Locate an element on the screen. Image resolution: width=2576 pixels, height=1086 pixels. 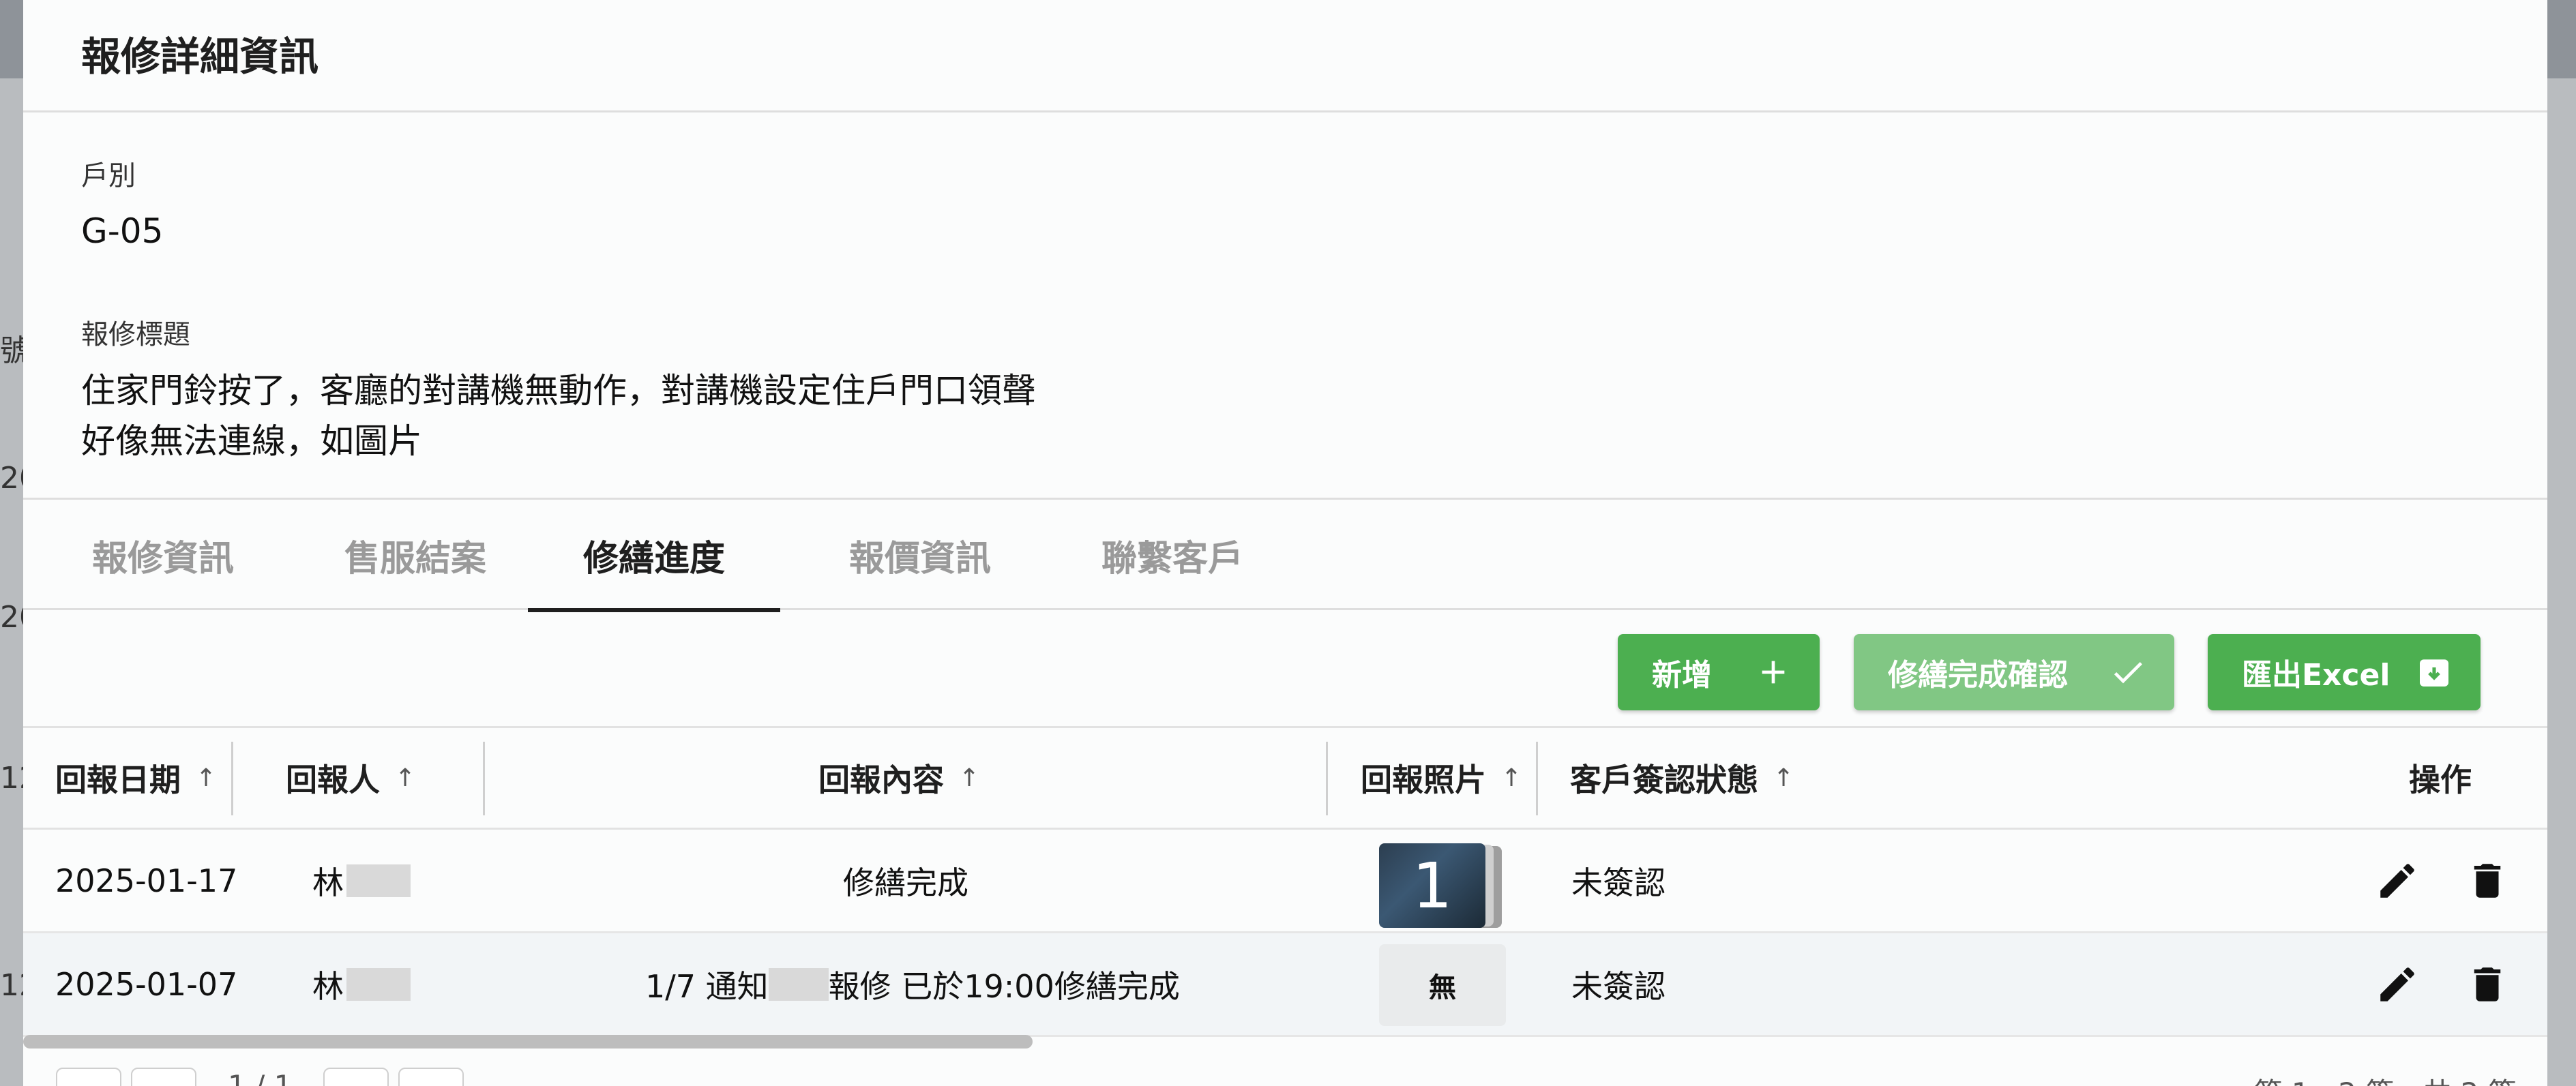
tab-repair-progress-label: 修繕進度 is located at coordinates (653, 558).